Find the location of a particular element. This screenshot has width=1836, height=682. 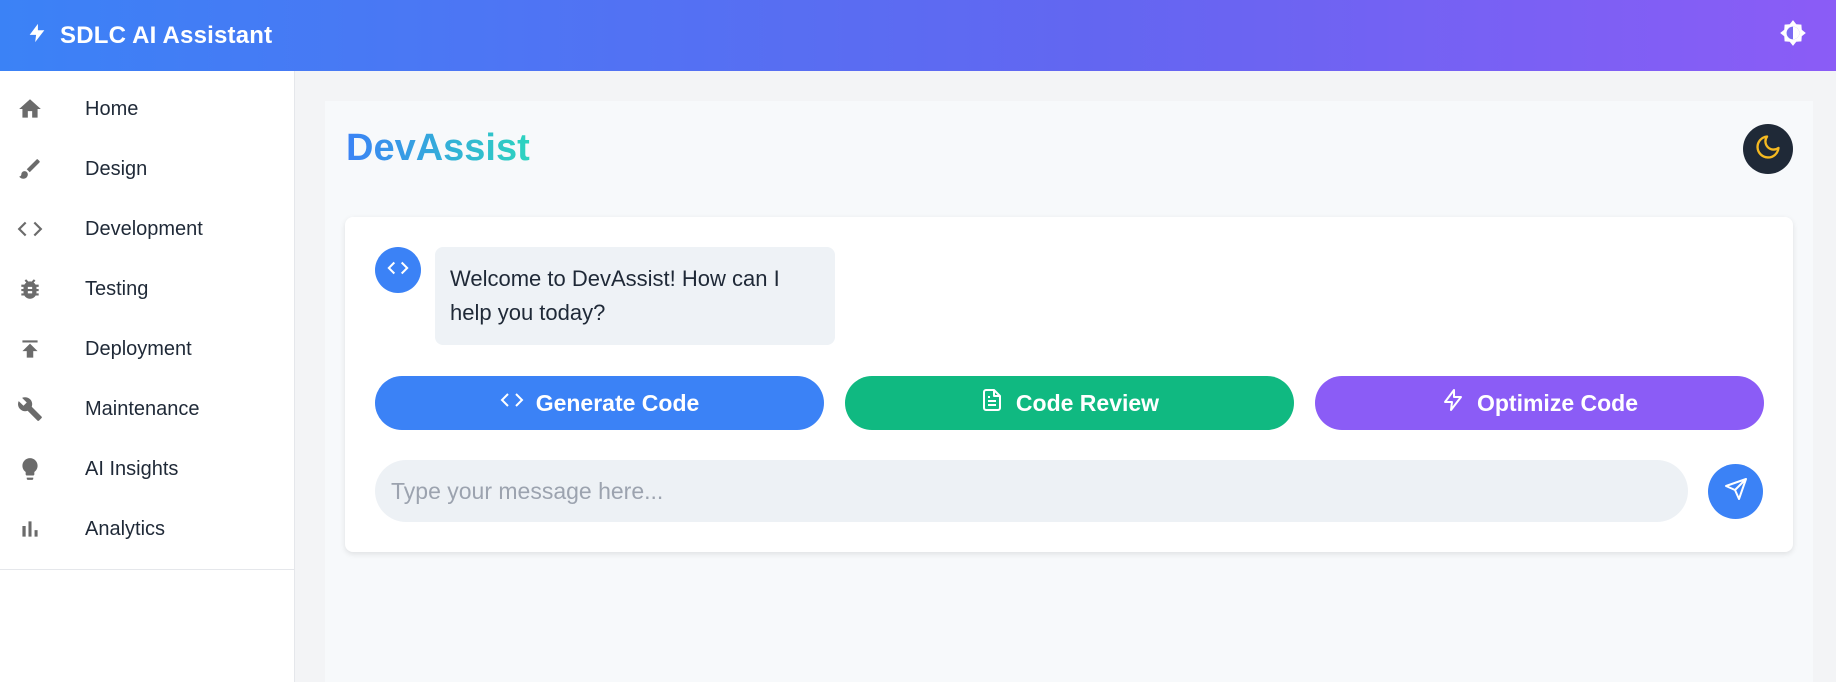

button-label: Code Review is located at coordinates (1087, 402).